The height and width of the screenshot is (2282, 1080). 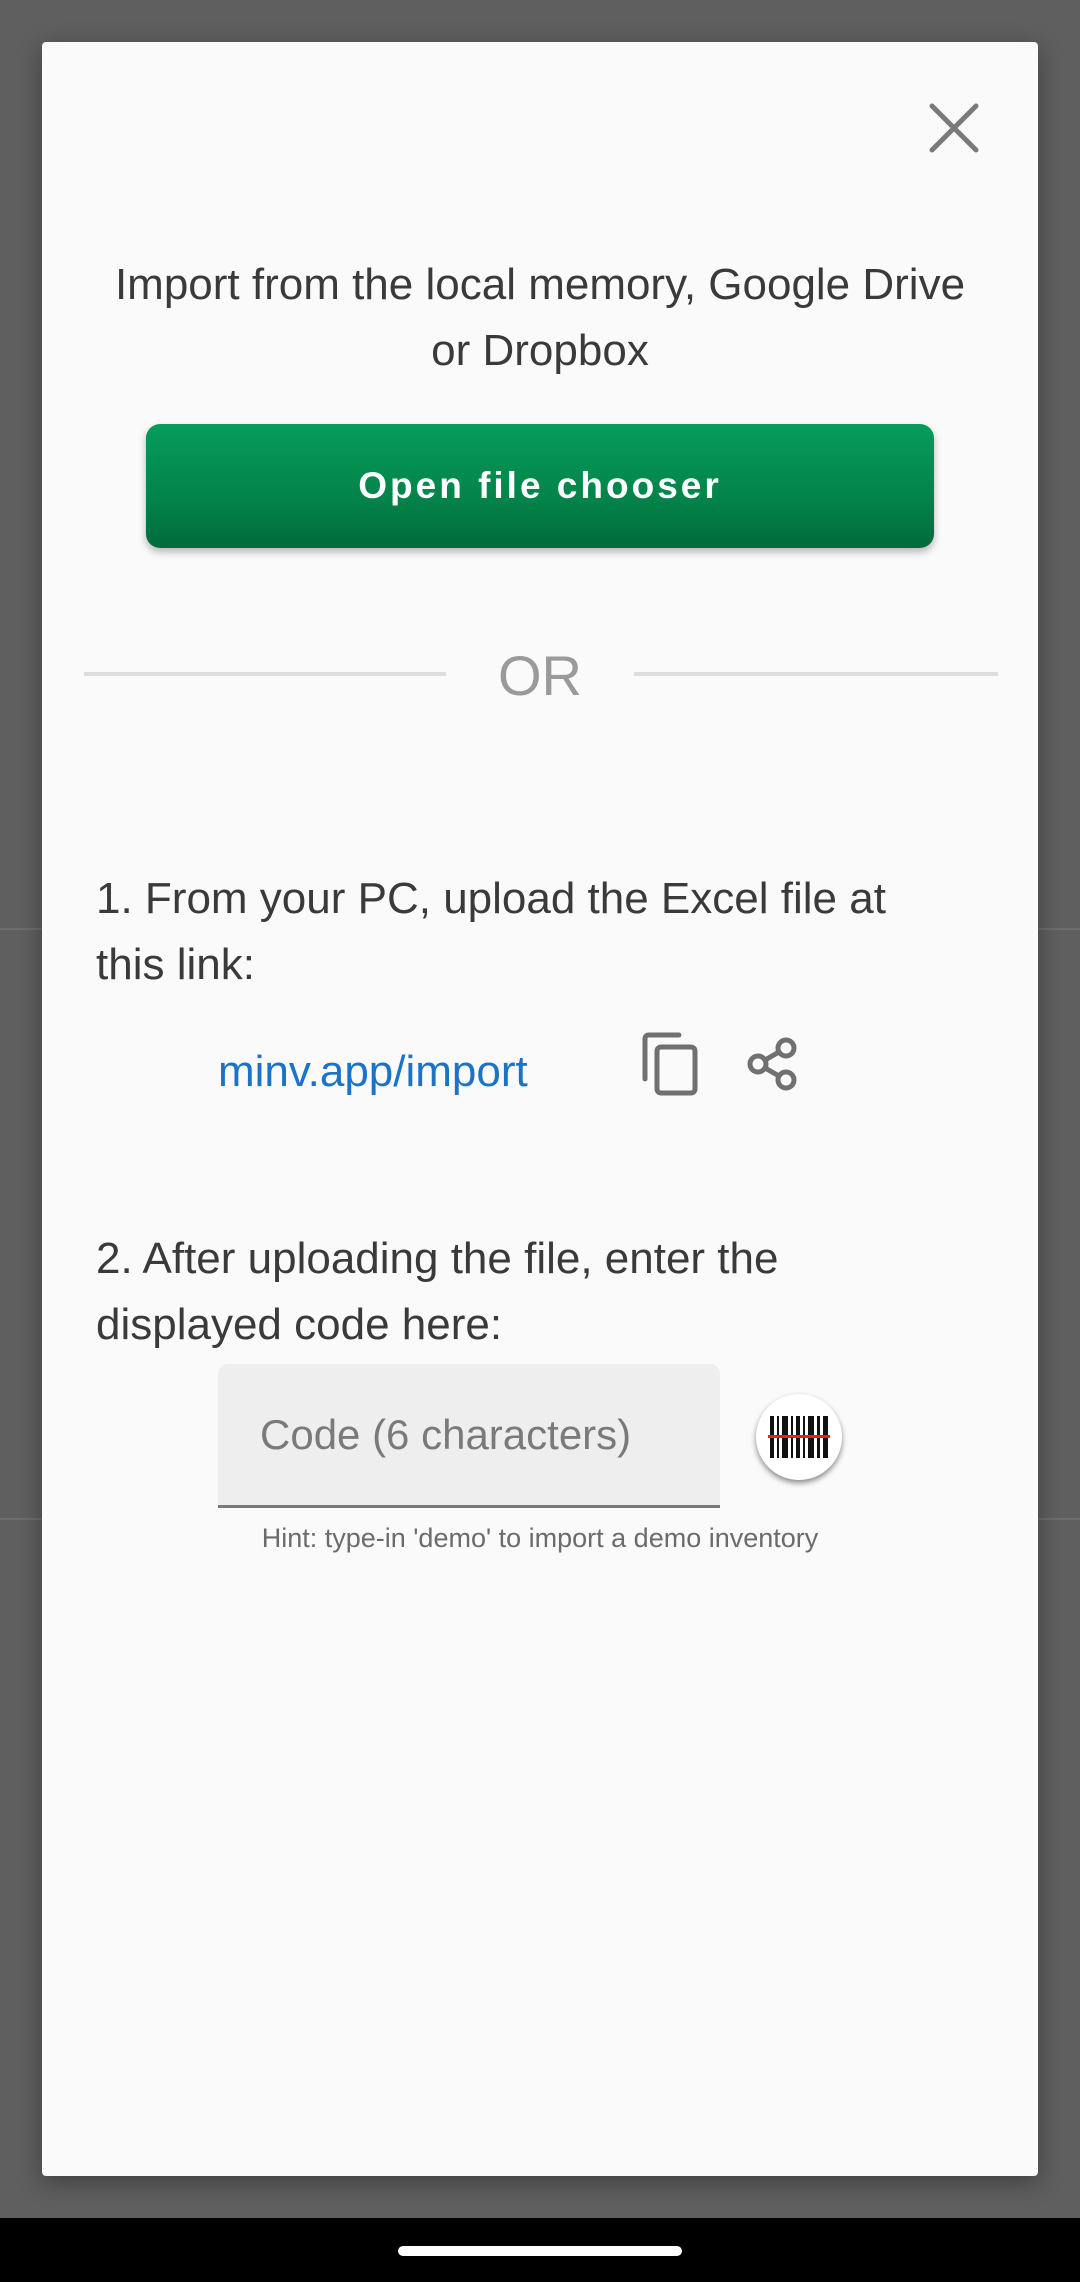 I want to click on copy-link-button, so click(x=670, y=1064).